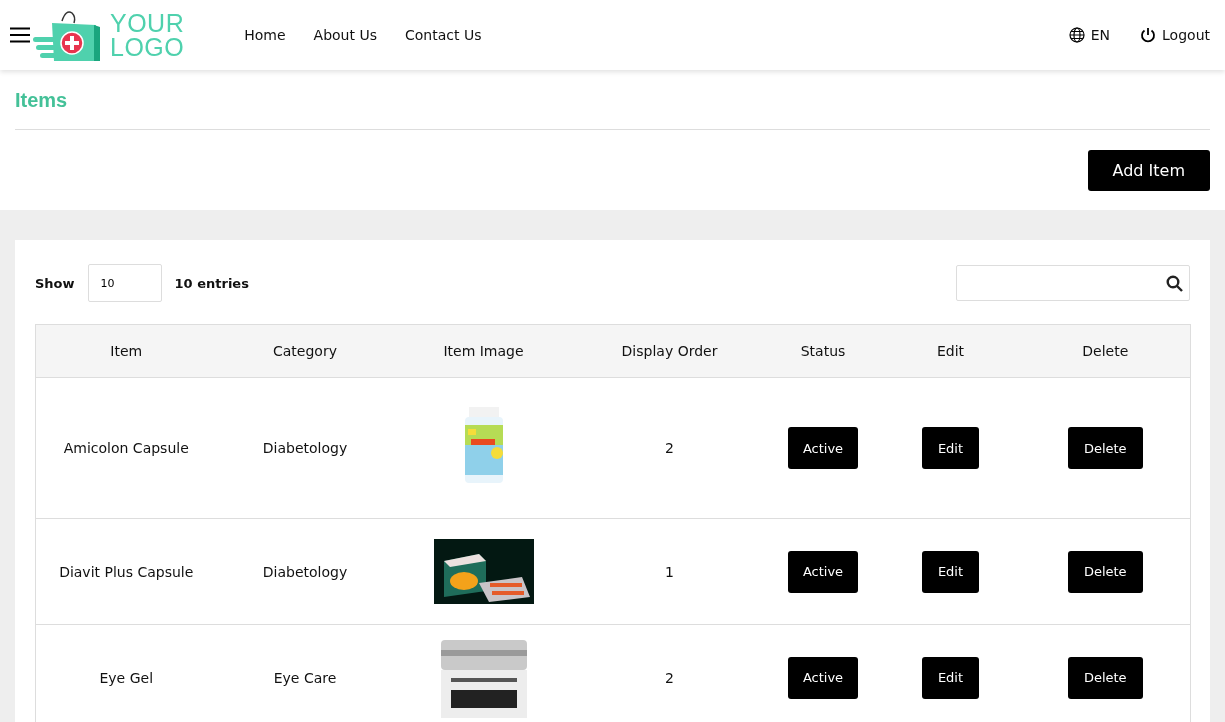  I want to click on column-header: Category, so click(305, 351).